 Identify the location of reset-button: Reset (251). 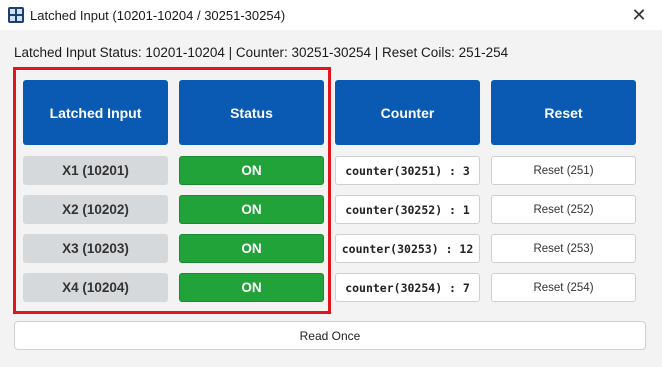
(563, 170).